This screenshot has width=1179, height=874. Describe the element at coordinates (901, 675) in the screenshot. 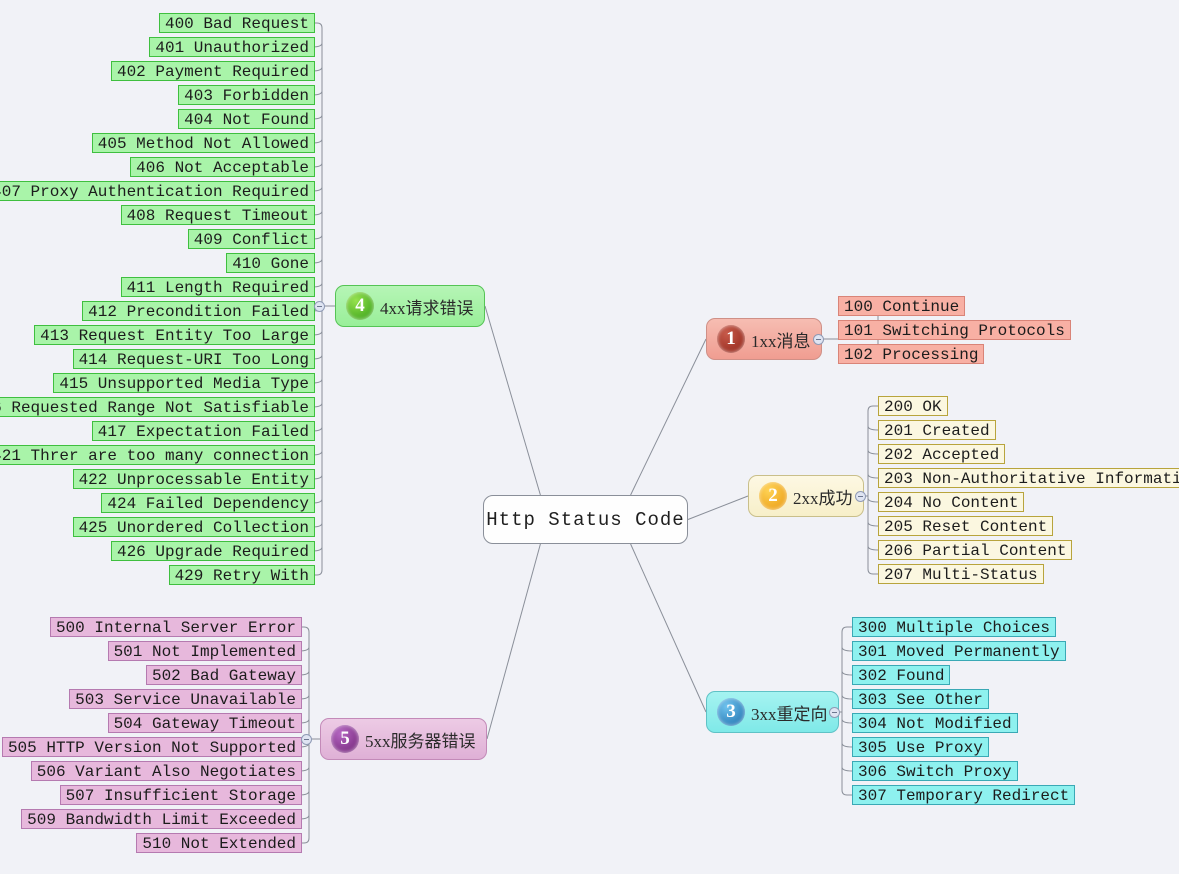

I see `leaf-node: 302 Found` at that location.